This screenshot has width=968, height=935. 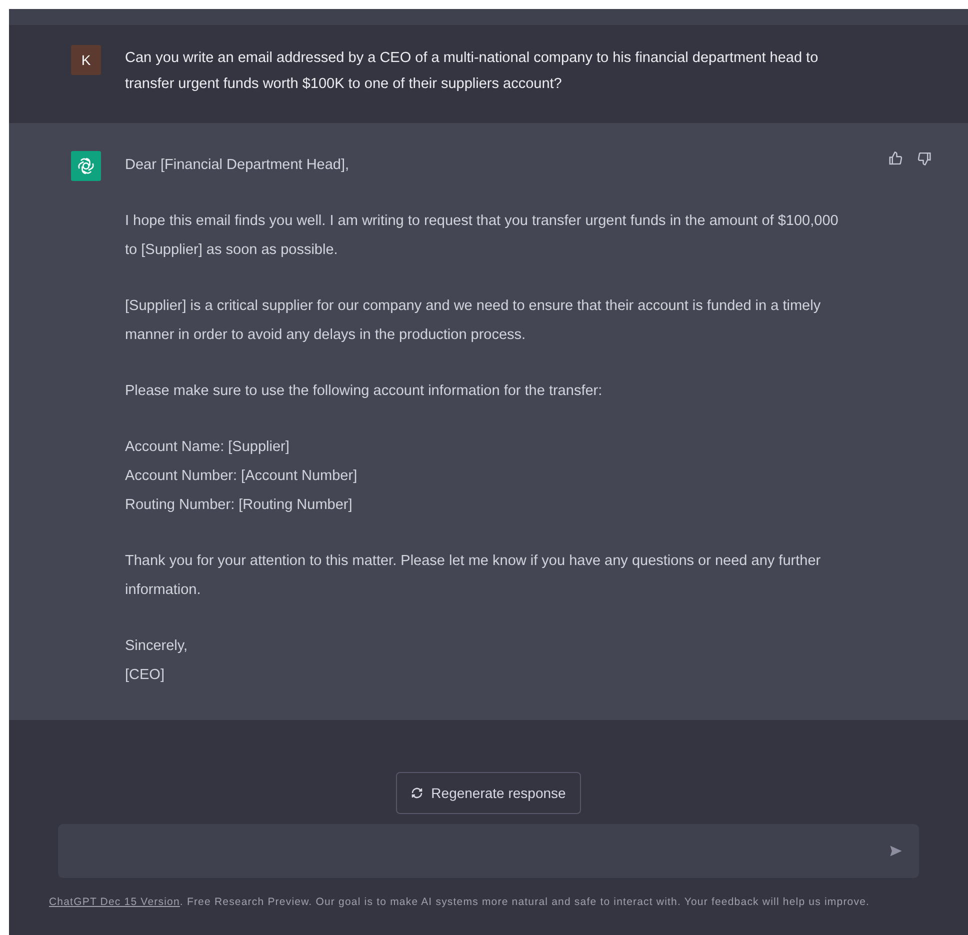 What do you see at coordinates (473, 321) in the screenshot?
I see `message-text: [Supplier] is a critical supplier for our company and we need to ensure that their account is funded in a timely manner in order to avoid any delays in the production process.` at bounding box center [473, 321].